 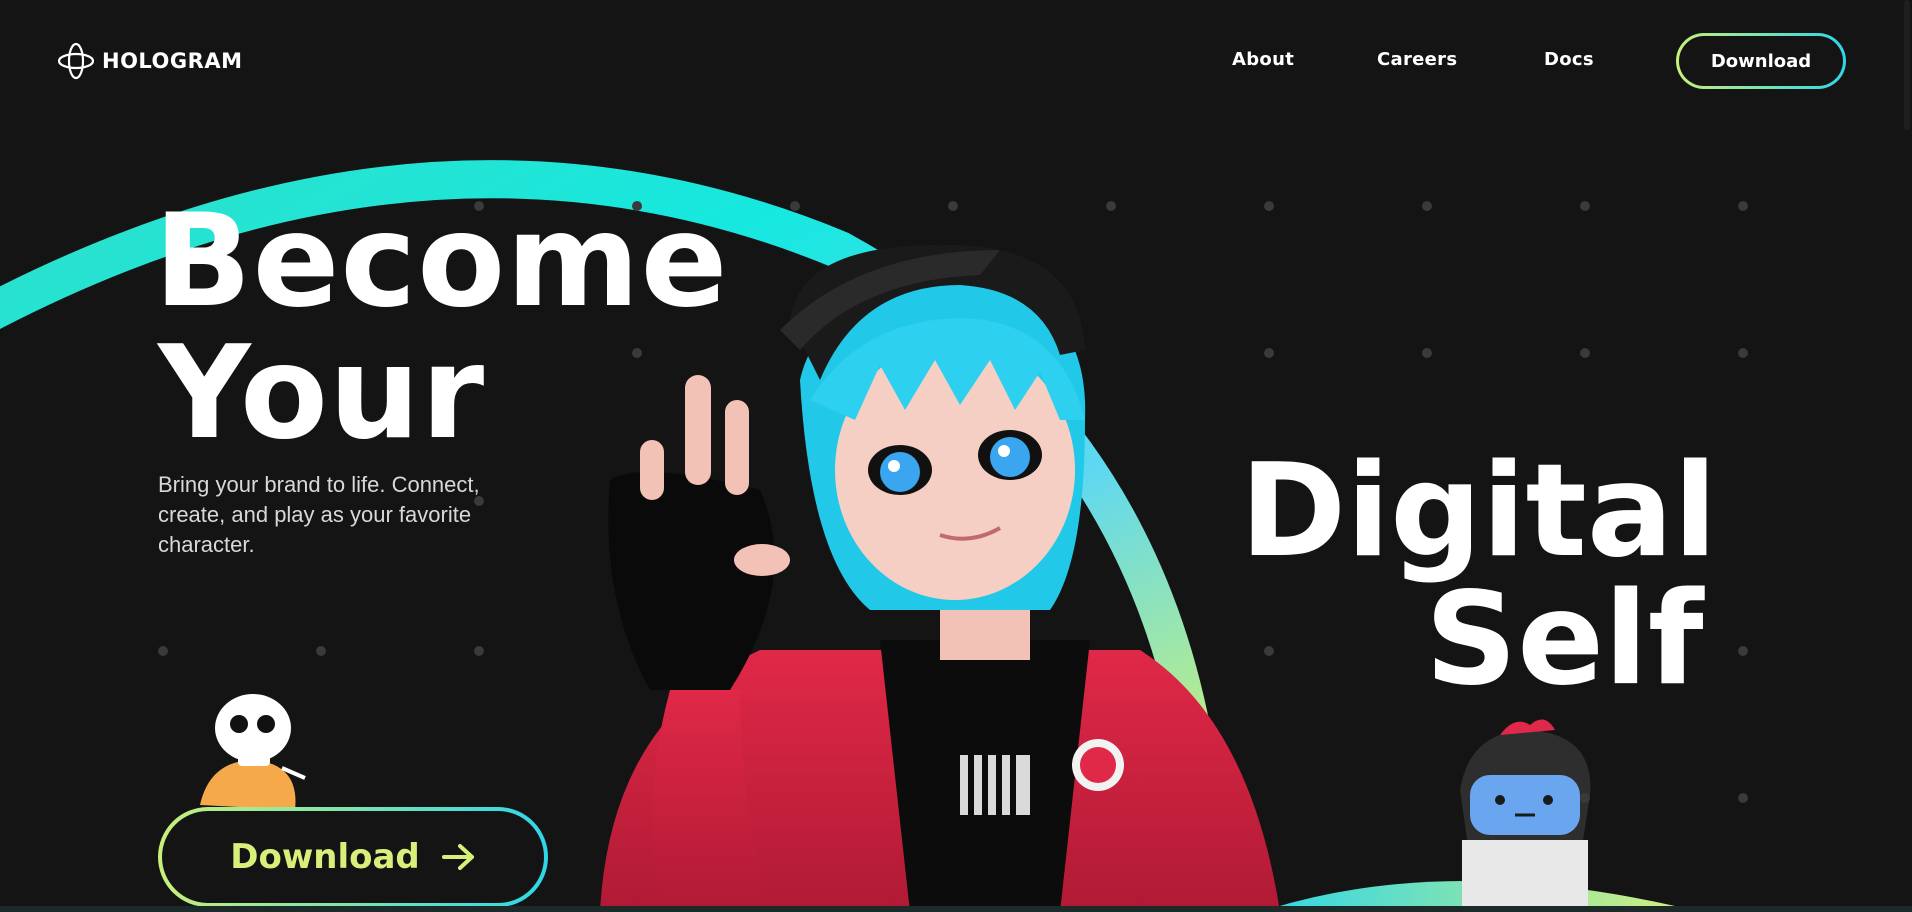 I want to click on knight-mascot-illustration, so click(x=1525, y=815).